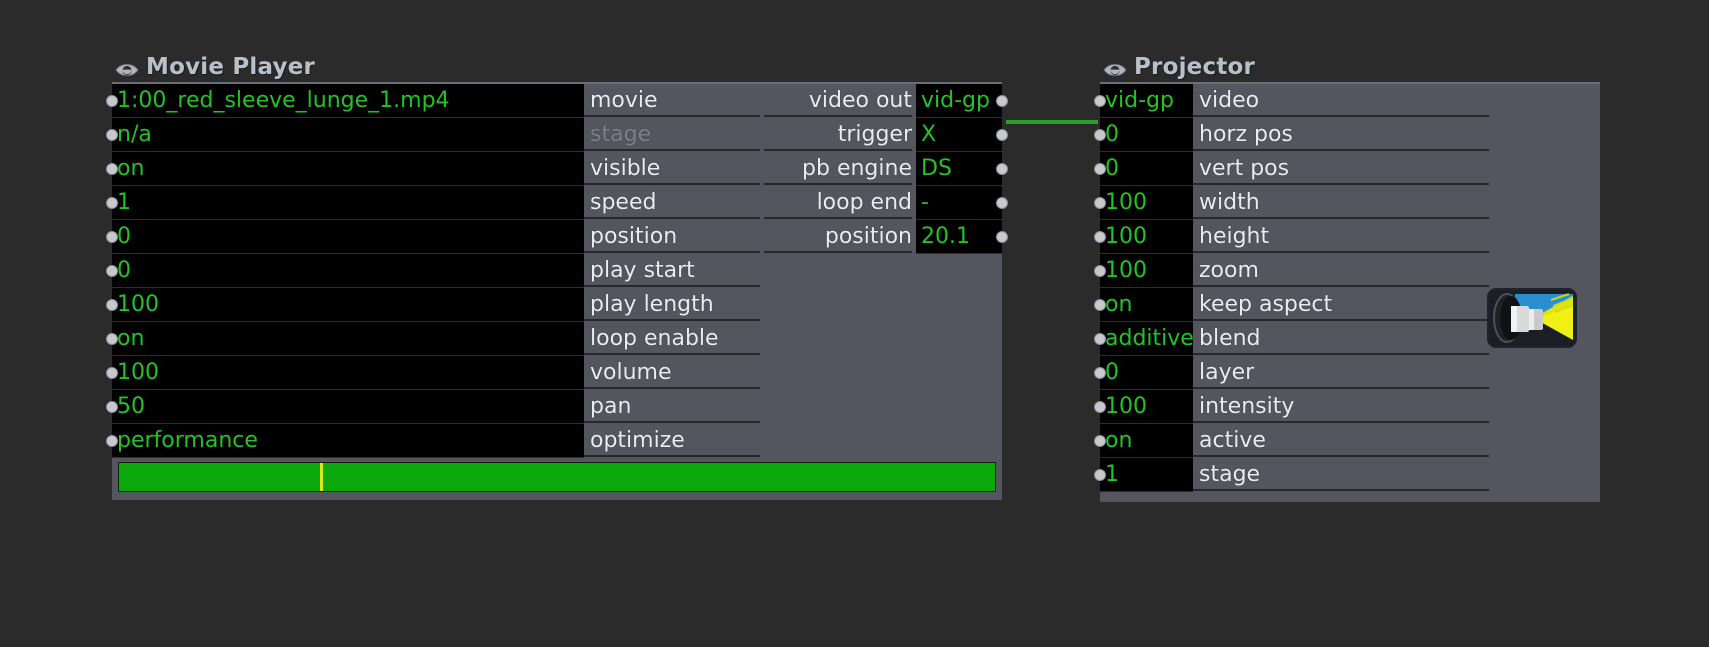  I want to click on input-port-video, so click(1100, 101).